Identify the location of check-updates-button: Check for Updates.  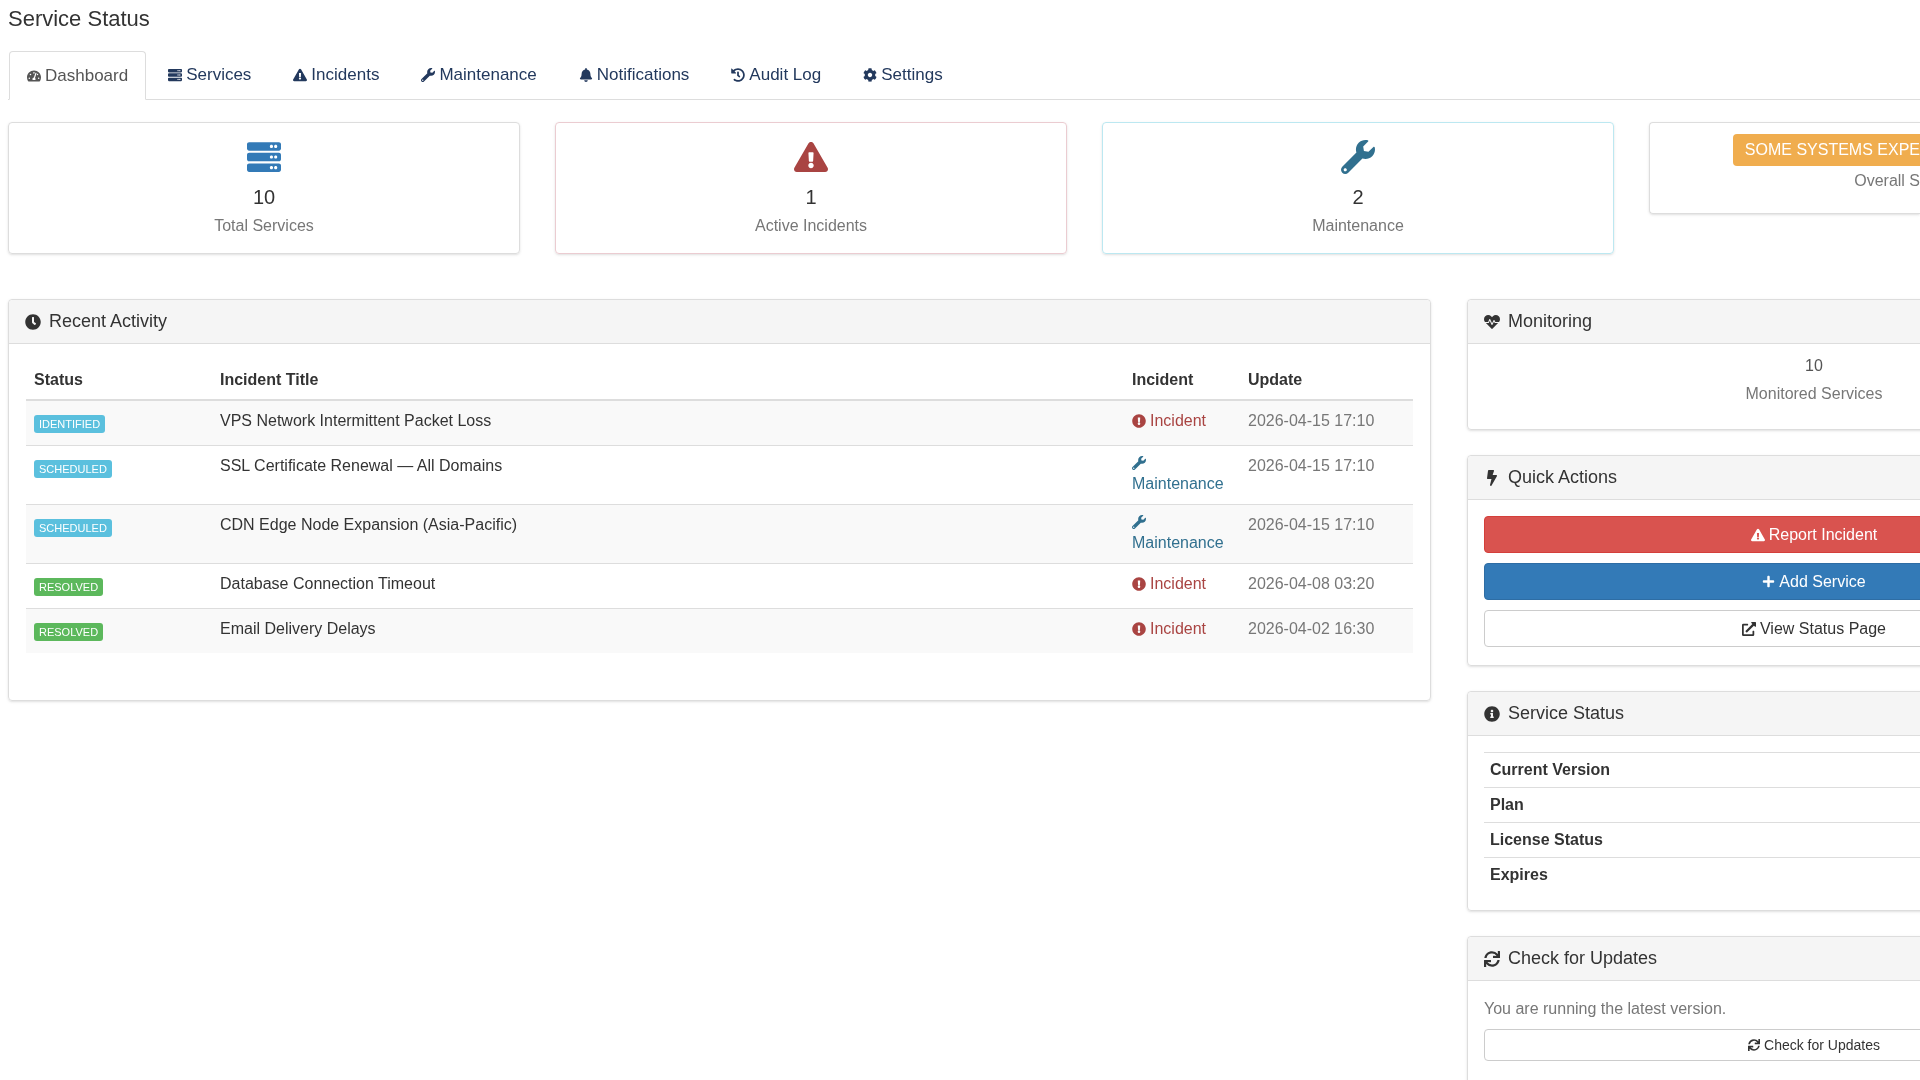
(1702, 1045).